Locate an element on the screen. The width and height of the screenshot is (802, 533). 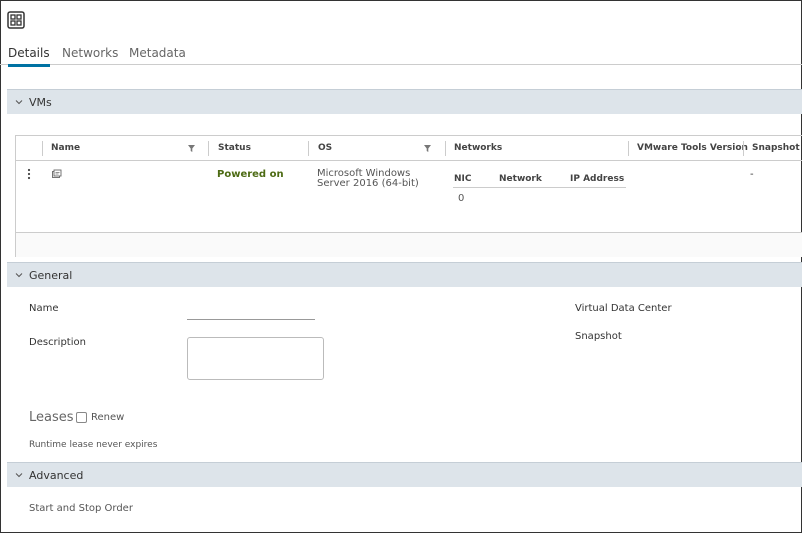
leases-heading: Leases is located at coordinates (51, 417).